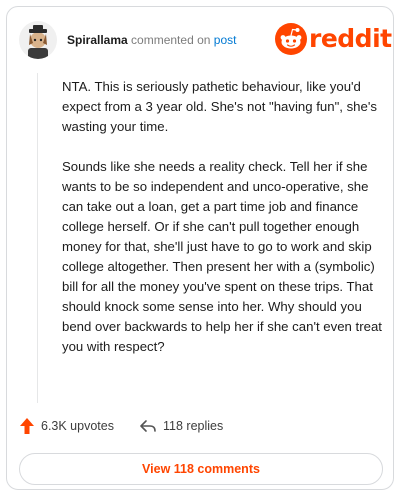  I want to click on reply-arrow-icon, so click(148, 426).